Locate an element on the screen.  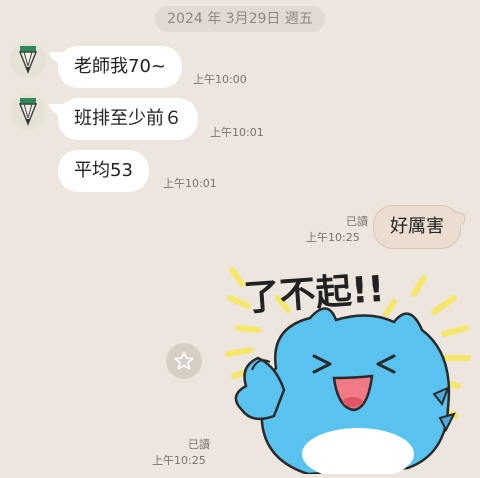
message-time: 上午10:00 is located at coordinates (220, 79).